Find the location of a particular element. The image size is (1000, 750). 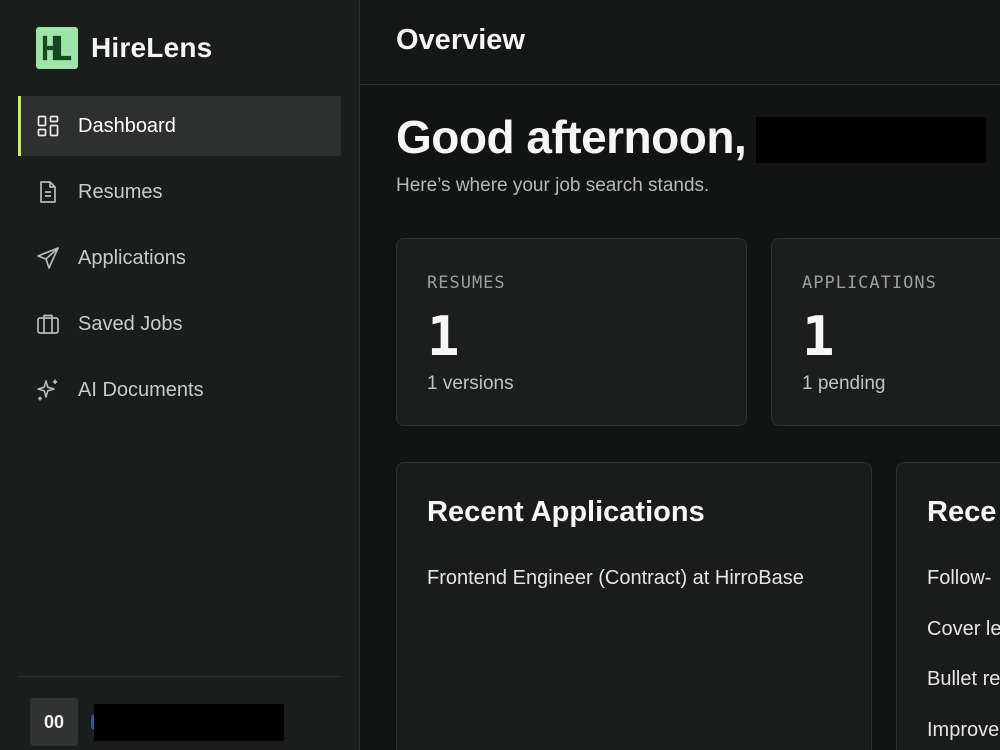

sidebar-item-saved-jobs: Saved Jobs is located at coordinates (179, 324).